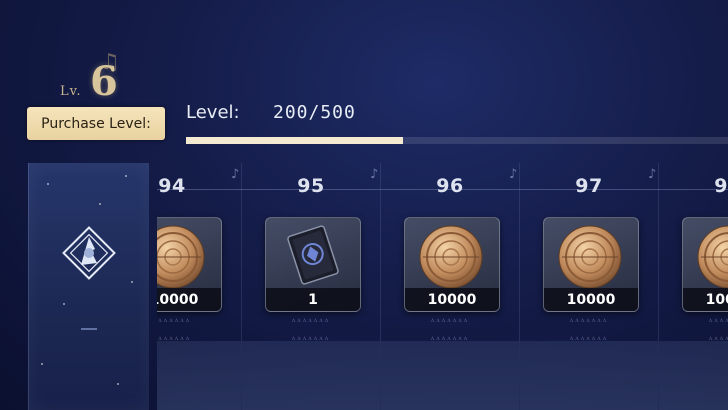 The height and width of the screenshot is (410, 728). What do you see at coordinates (71, 91) in the screenshot?
I see `rank-prefix: Lv.` at bounding box center [71, 91].